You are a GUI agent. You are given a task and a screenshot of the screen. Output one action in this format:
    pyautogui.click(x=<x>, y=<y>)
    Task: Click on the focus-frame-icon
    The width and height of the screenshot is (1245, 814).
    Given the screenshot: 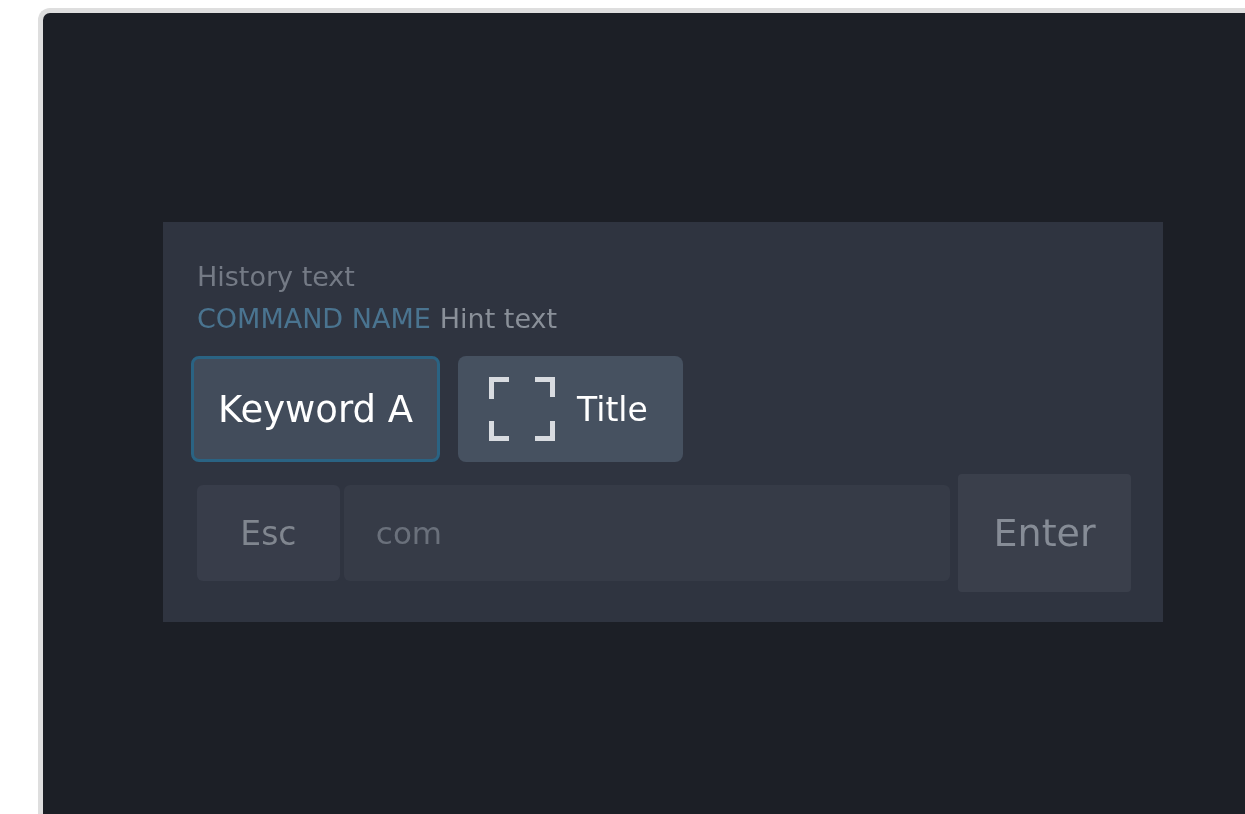 What is the action you would take?
    pyautogui.click(x=522, y=409)
    